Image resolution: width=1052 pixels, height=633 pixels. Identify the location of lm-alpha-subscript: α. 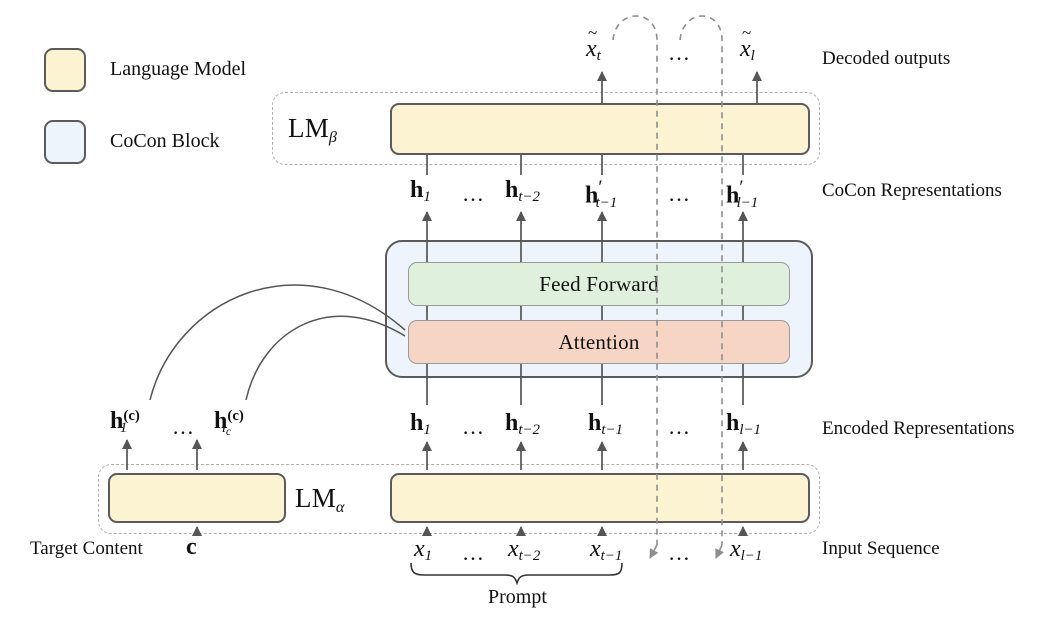
(340, 506).